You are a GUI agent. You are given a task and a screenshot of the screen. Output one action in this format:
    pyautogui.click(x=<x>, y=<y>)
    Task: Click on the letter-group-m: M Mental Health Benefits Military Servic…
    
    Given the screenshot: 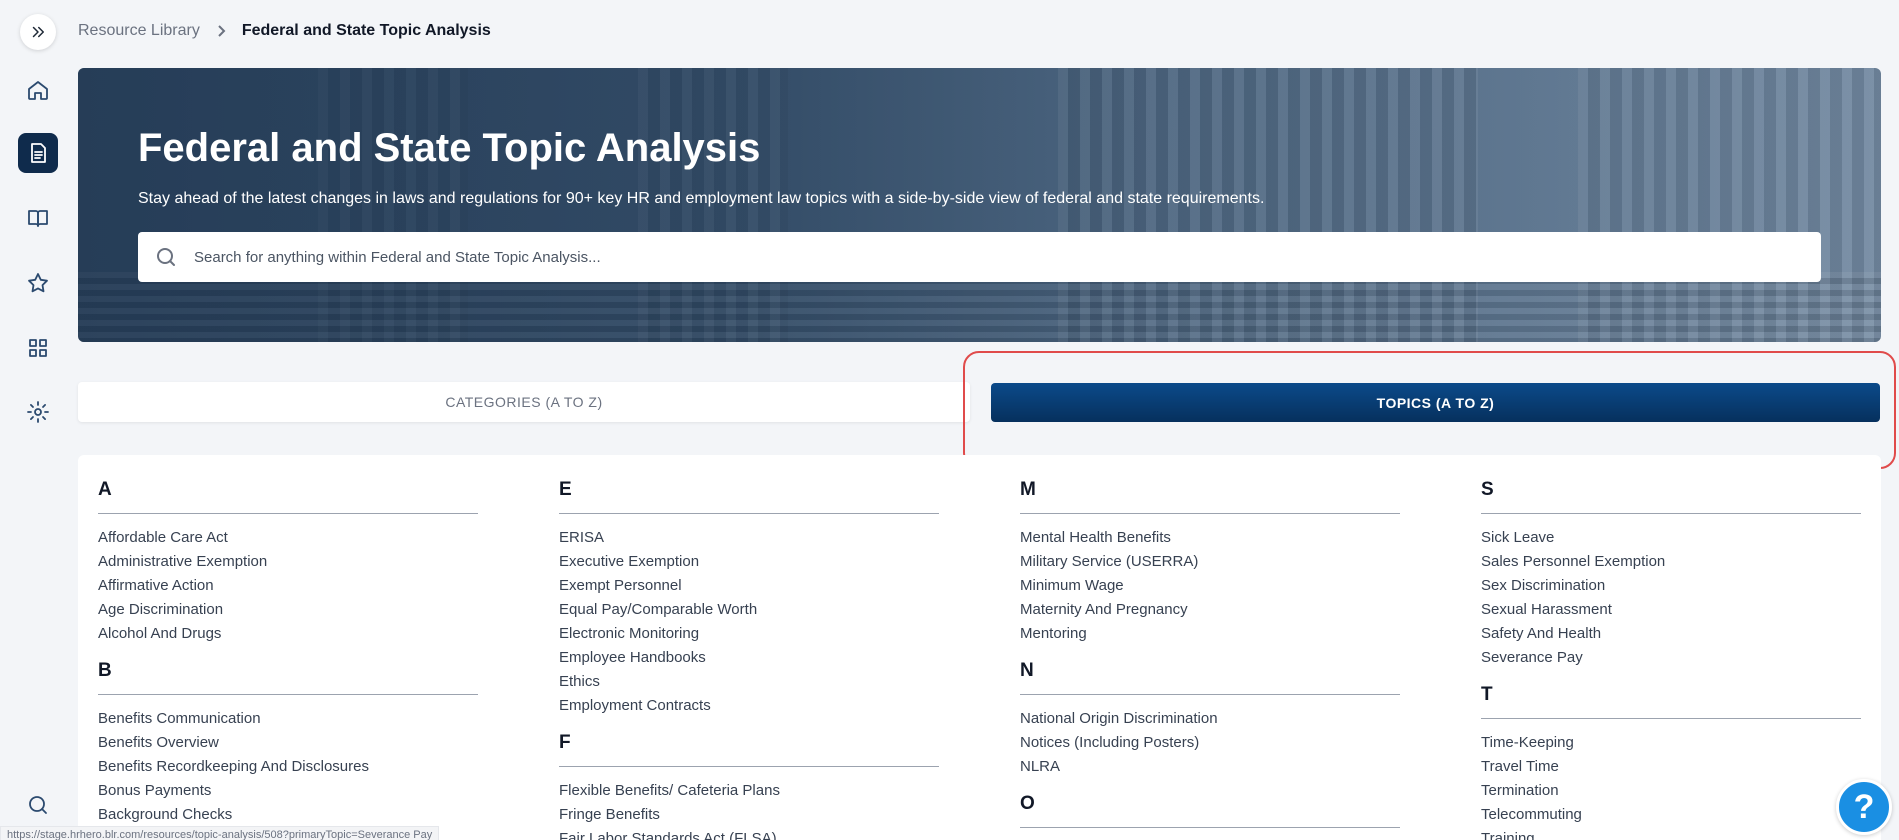 What is the action you would take?
    pyautogui.click(x=1210, y=562)
    